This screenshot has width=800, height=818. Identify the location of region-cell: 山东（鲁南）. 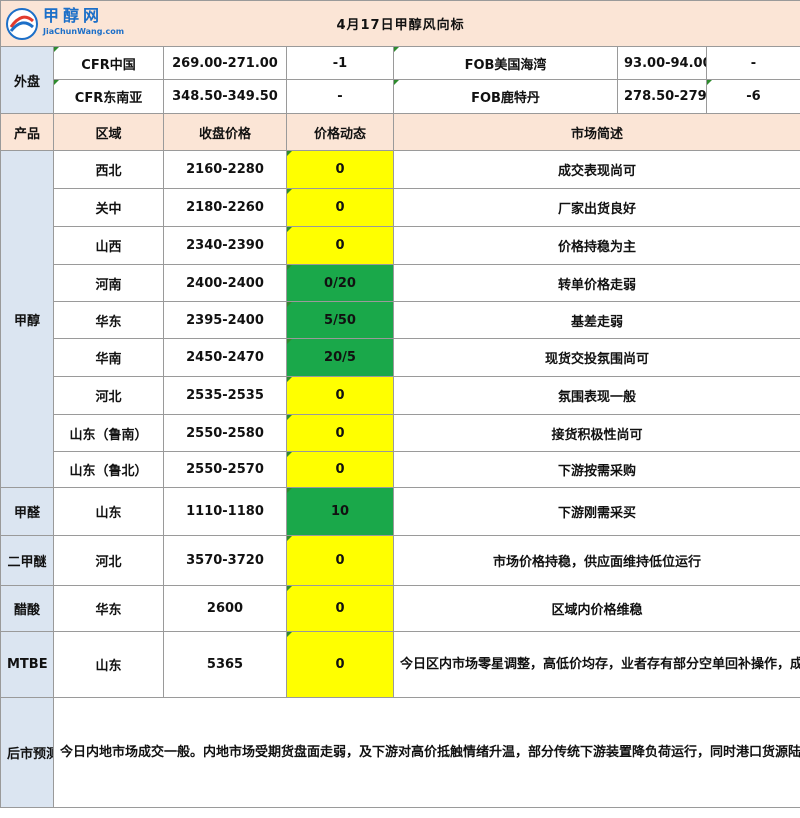
(108, 433).